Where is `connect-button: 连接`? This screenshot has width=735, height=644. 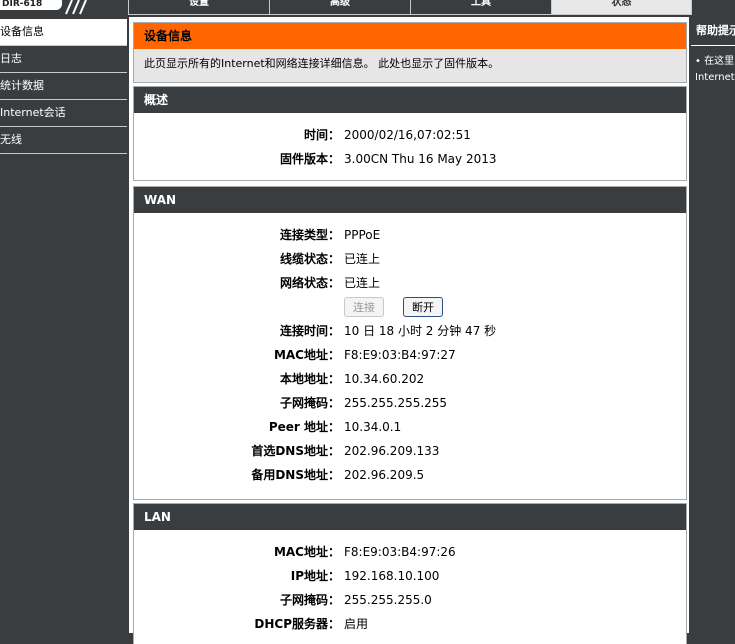 connect-button: 连接 is located at coordinates (364, 307).